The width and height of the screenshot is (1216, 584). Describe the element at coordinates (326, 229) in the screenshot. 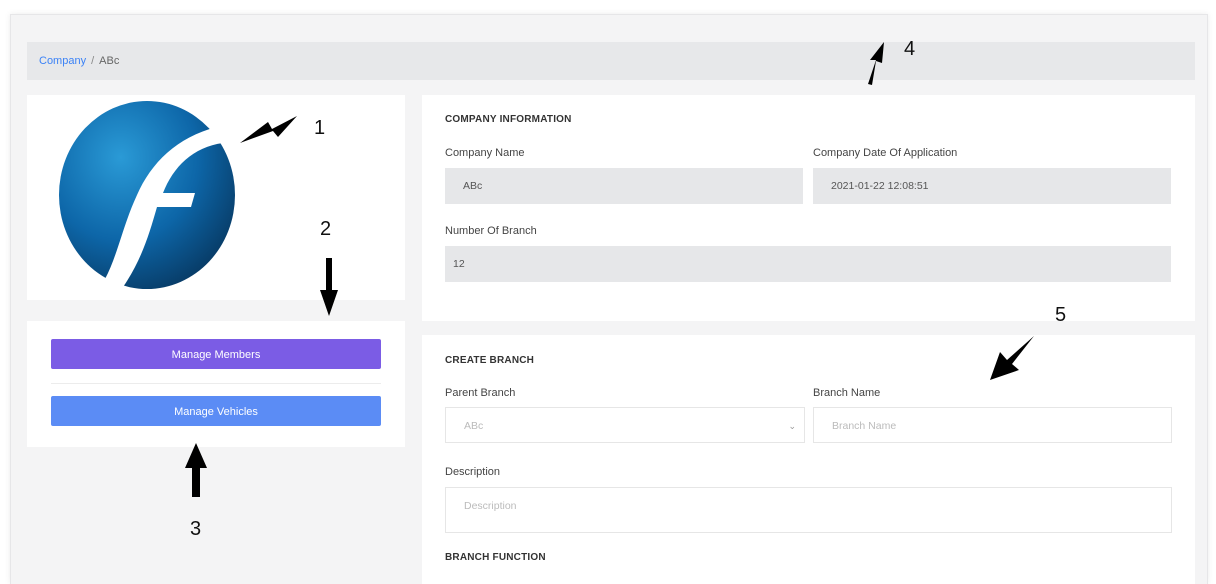

I see `annotation-number: 2` at that location.